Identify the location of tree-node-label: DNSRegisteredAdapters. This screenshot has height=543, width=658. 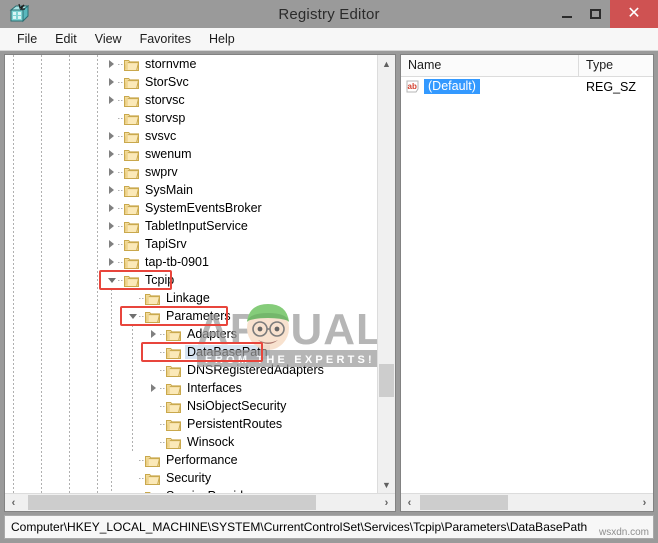
(255, 370).